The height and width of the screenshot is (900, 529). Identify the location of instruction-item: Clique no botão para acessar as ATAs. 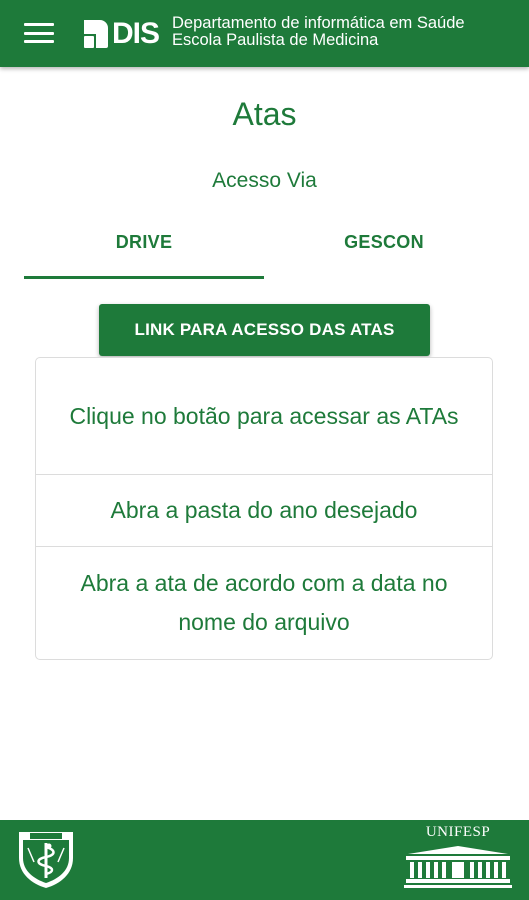
(264, 415).